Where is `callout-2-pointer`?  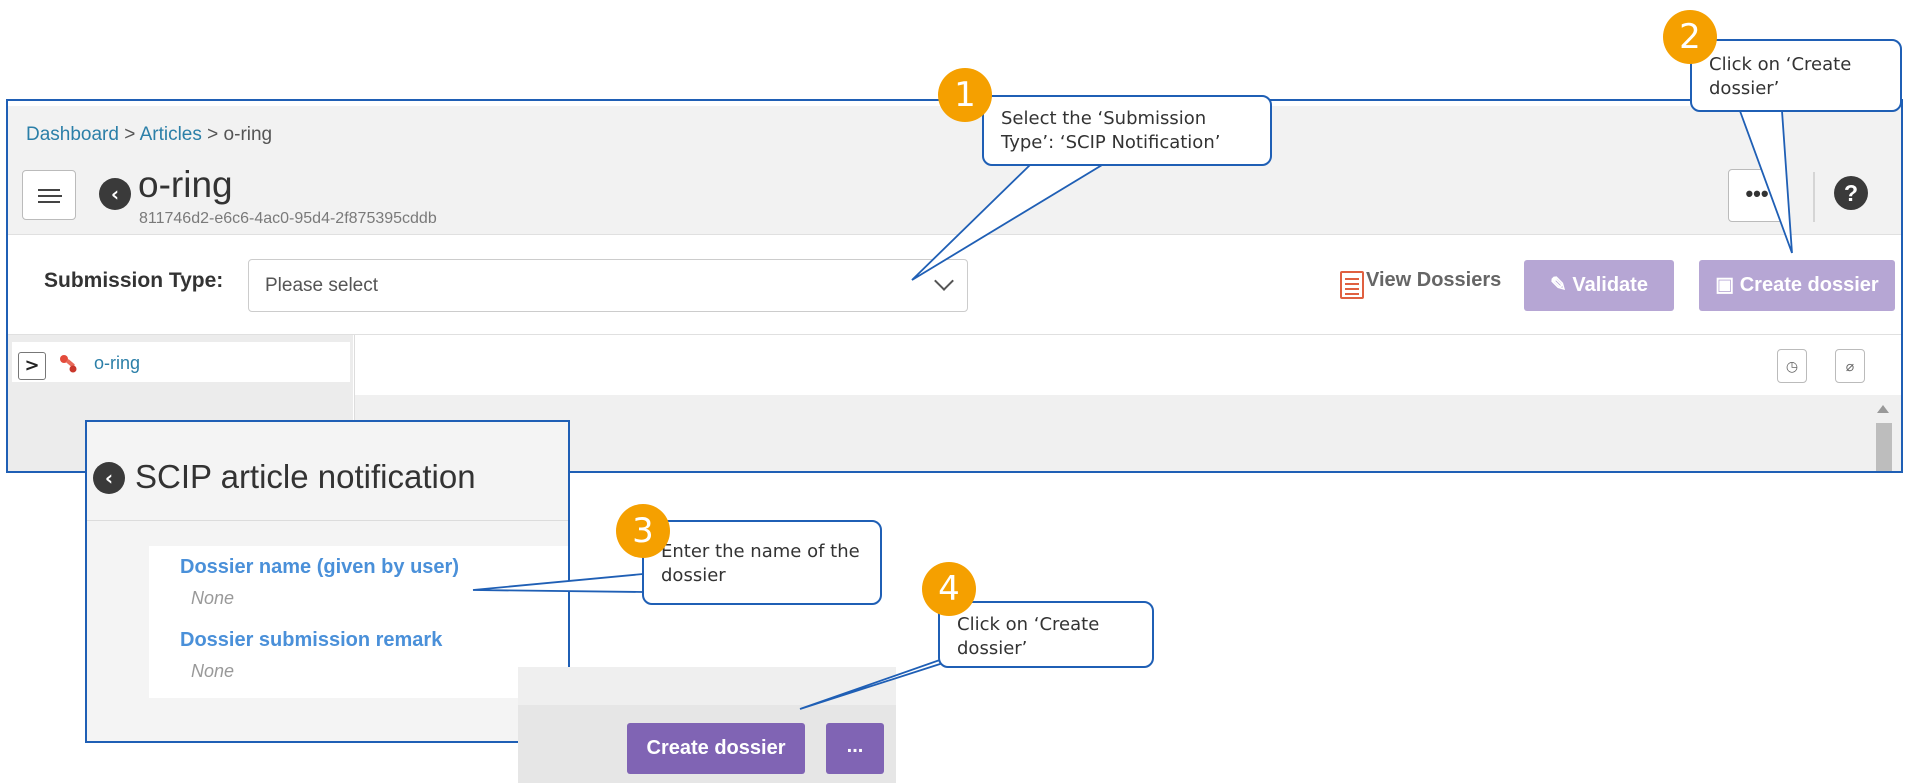
callout-2-pointer is located at coordinates (1765, 182).